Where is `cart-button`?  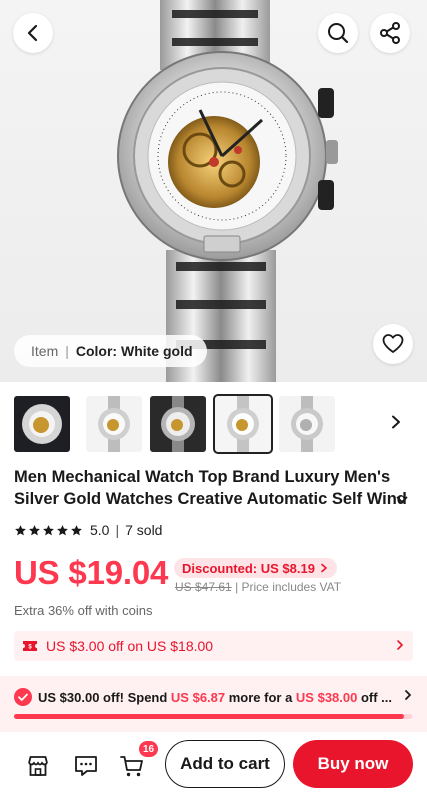
cart-button is located at coordinates (132, 766).